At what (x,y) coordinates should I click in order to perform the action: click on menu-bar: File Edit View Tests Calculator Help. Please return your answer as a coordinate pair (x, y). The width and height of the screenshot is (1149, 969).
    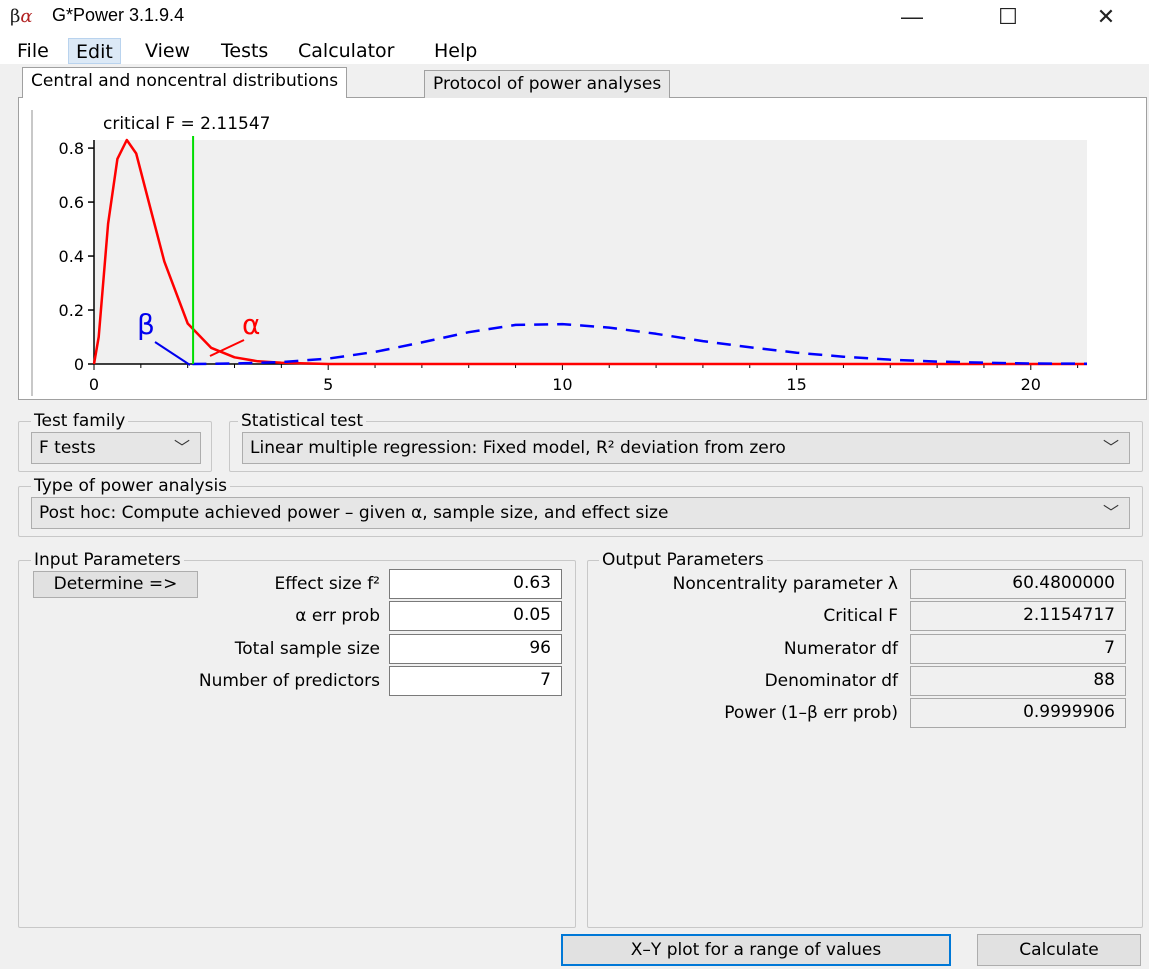
    Looking at the image, I should click on (574, 49).